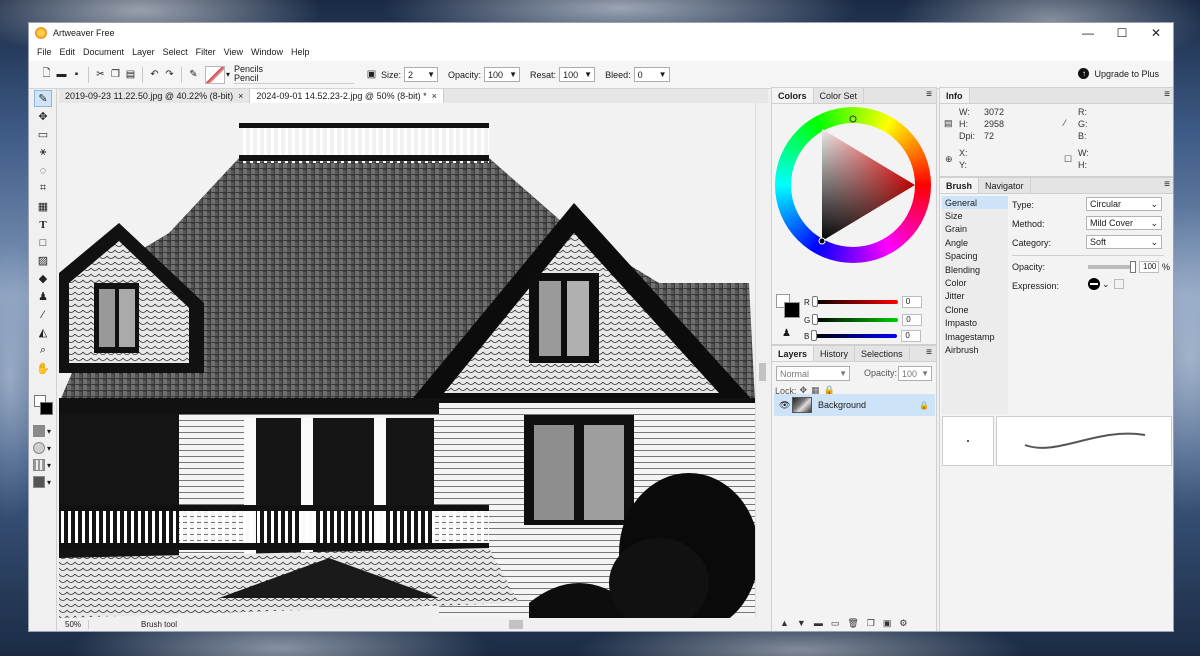 This screenshot has height=656, width=1200. I want to click on green-value: 0, so click(912, 320).